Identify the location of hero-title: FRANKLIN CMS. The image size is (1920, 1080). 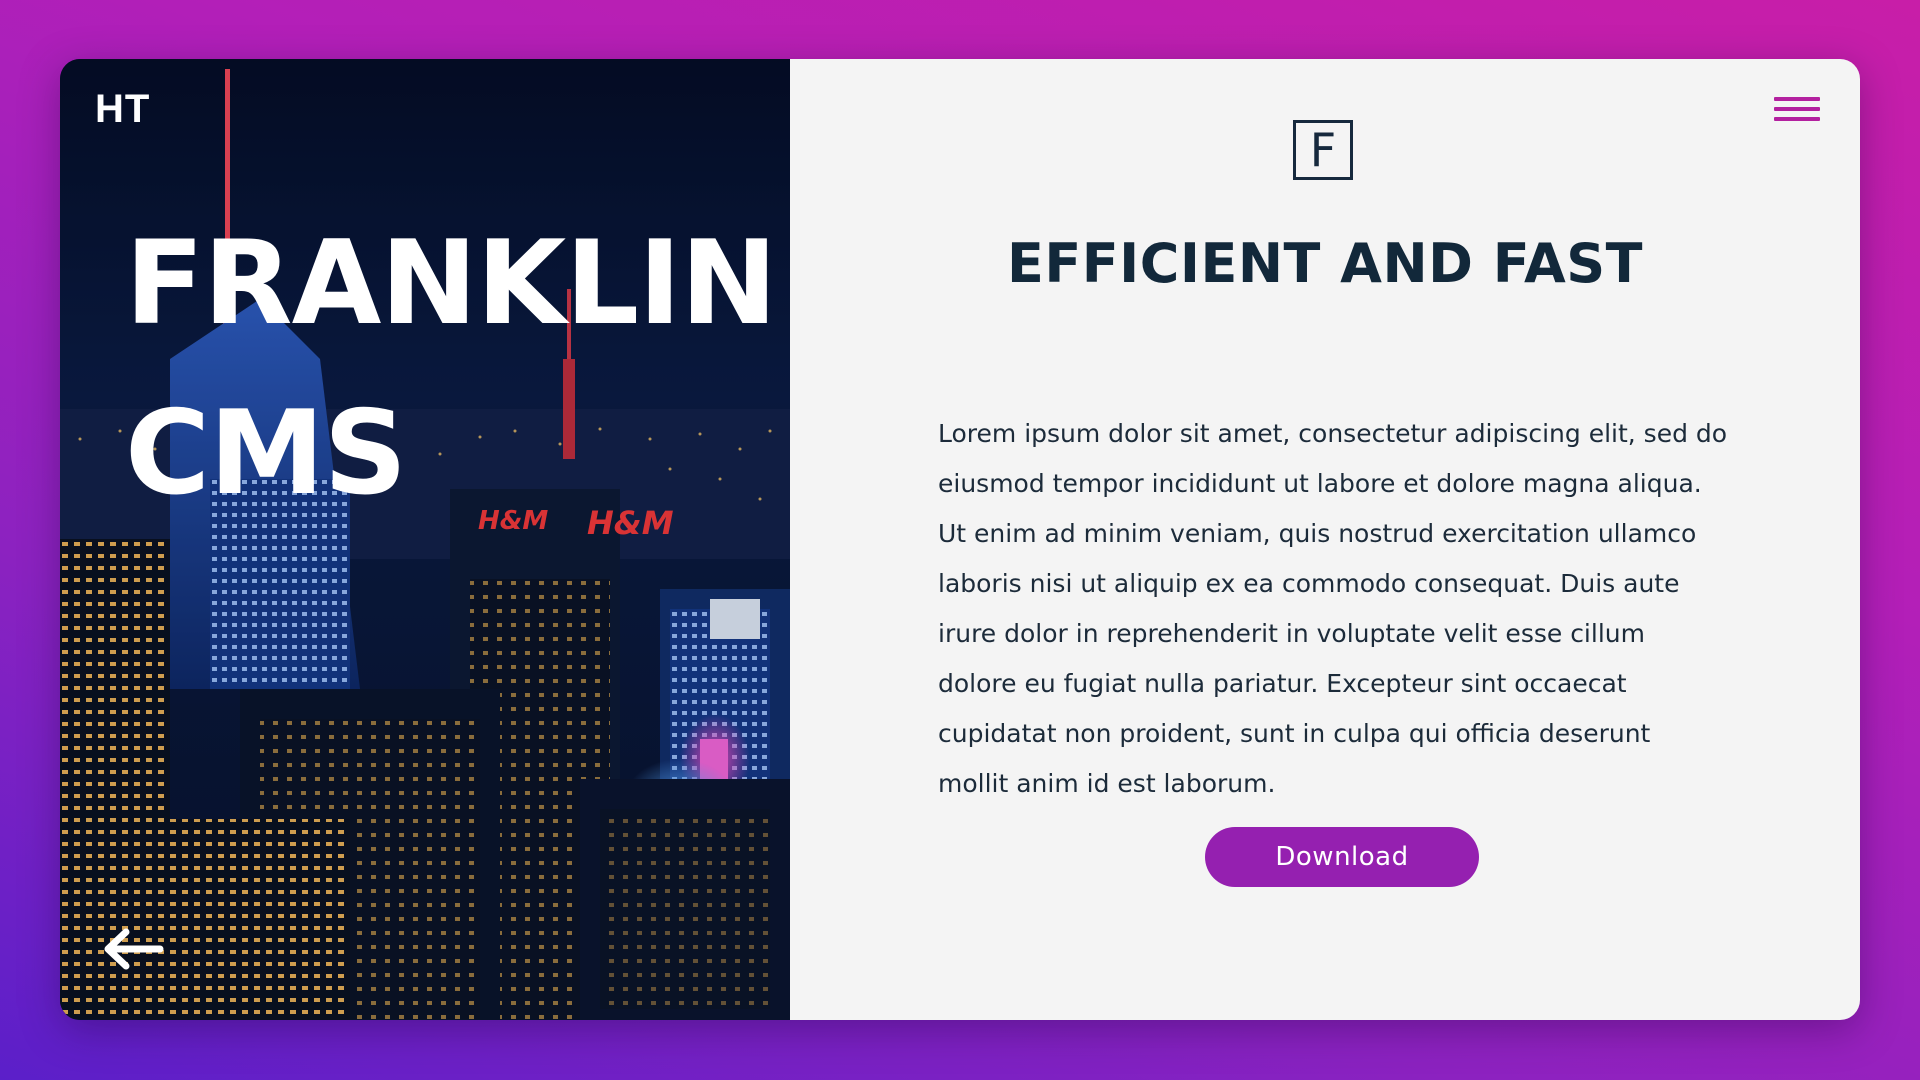
(451, 369).